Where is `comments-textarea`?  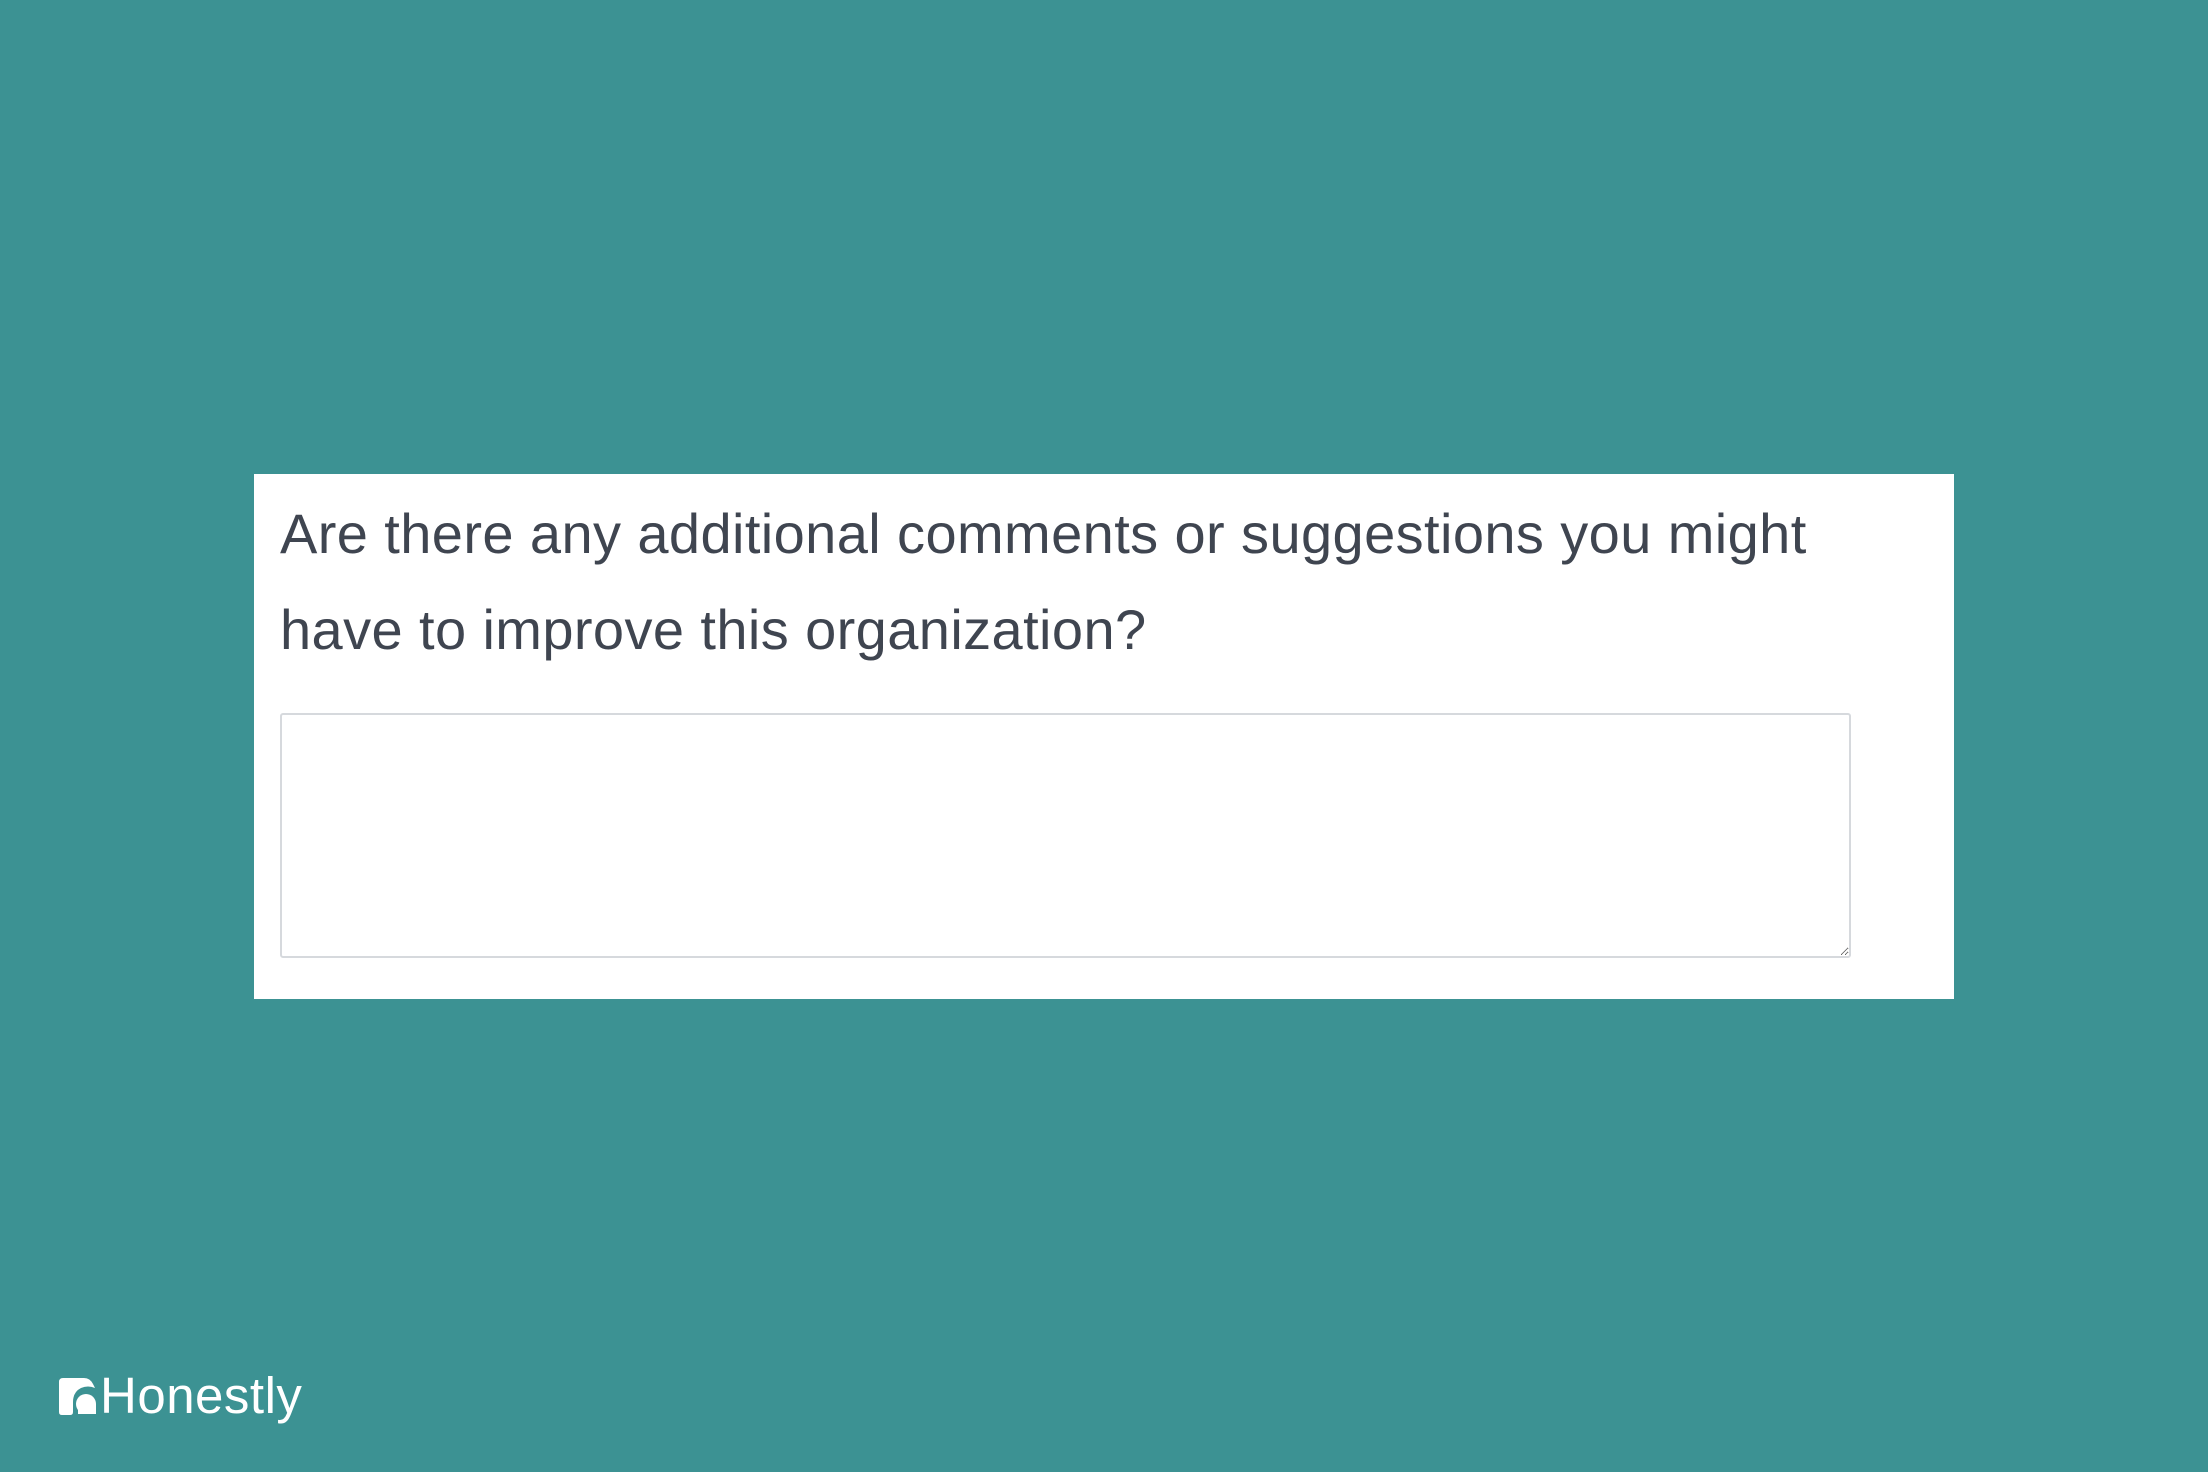
comments-textarea is located at coordinates (1065, 835).